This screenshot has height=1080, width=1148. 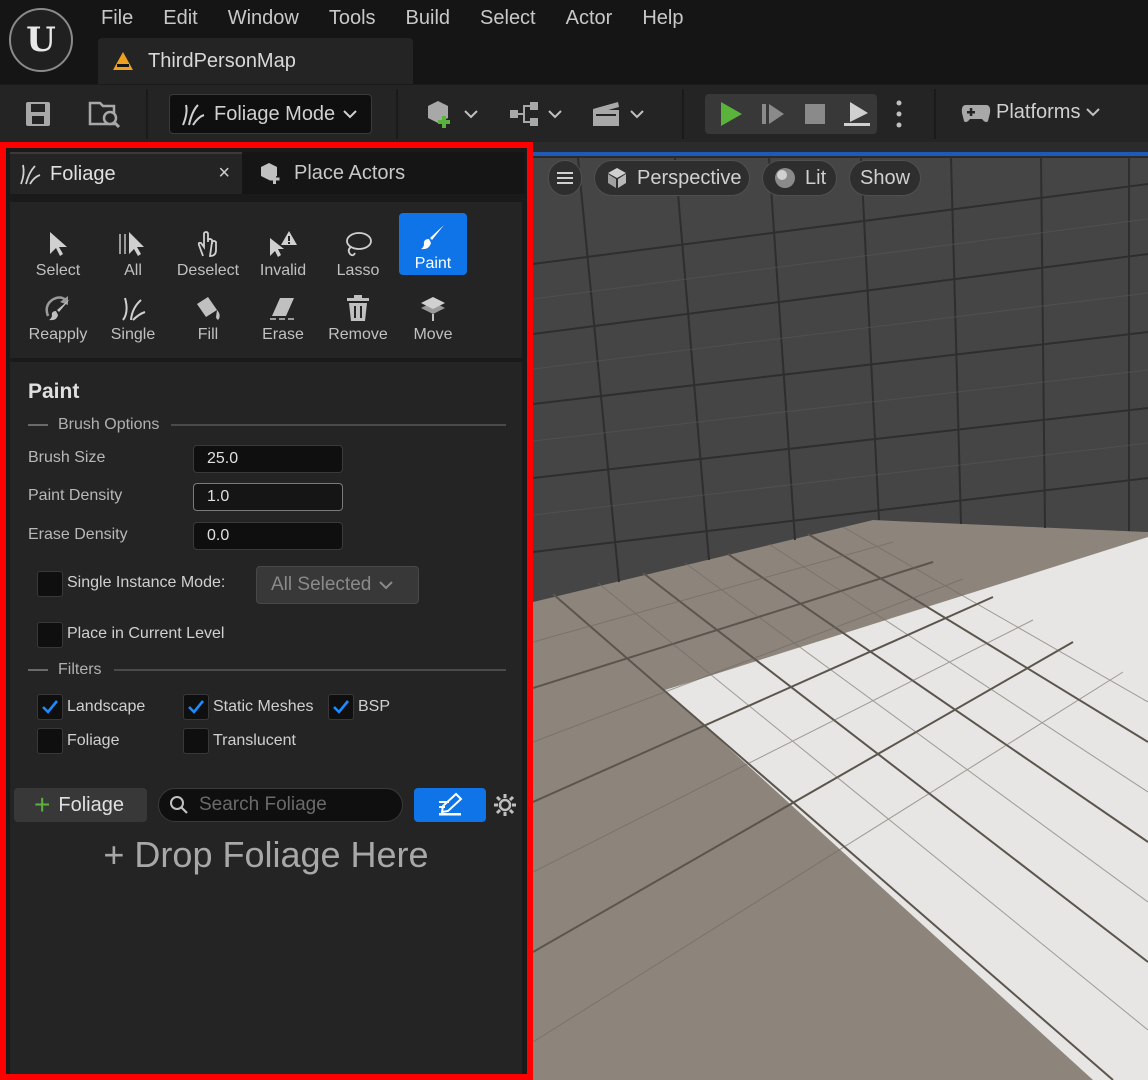 What do you see at coordinates (41, 40) in the screenshot?
I see `unreal-logo-icon: U` at bounding box center [41, 40].